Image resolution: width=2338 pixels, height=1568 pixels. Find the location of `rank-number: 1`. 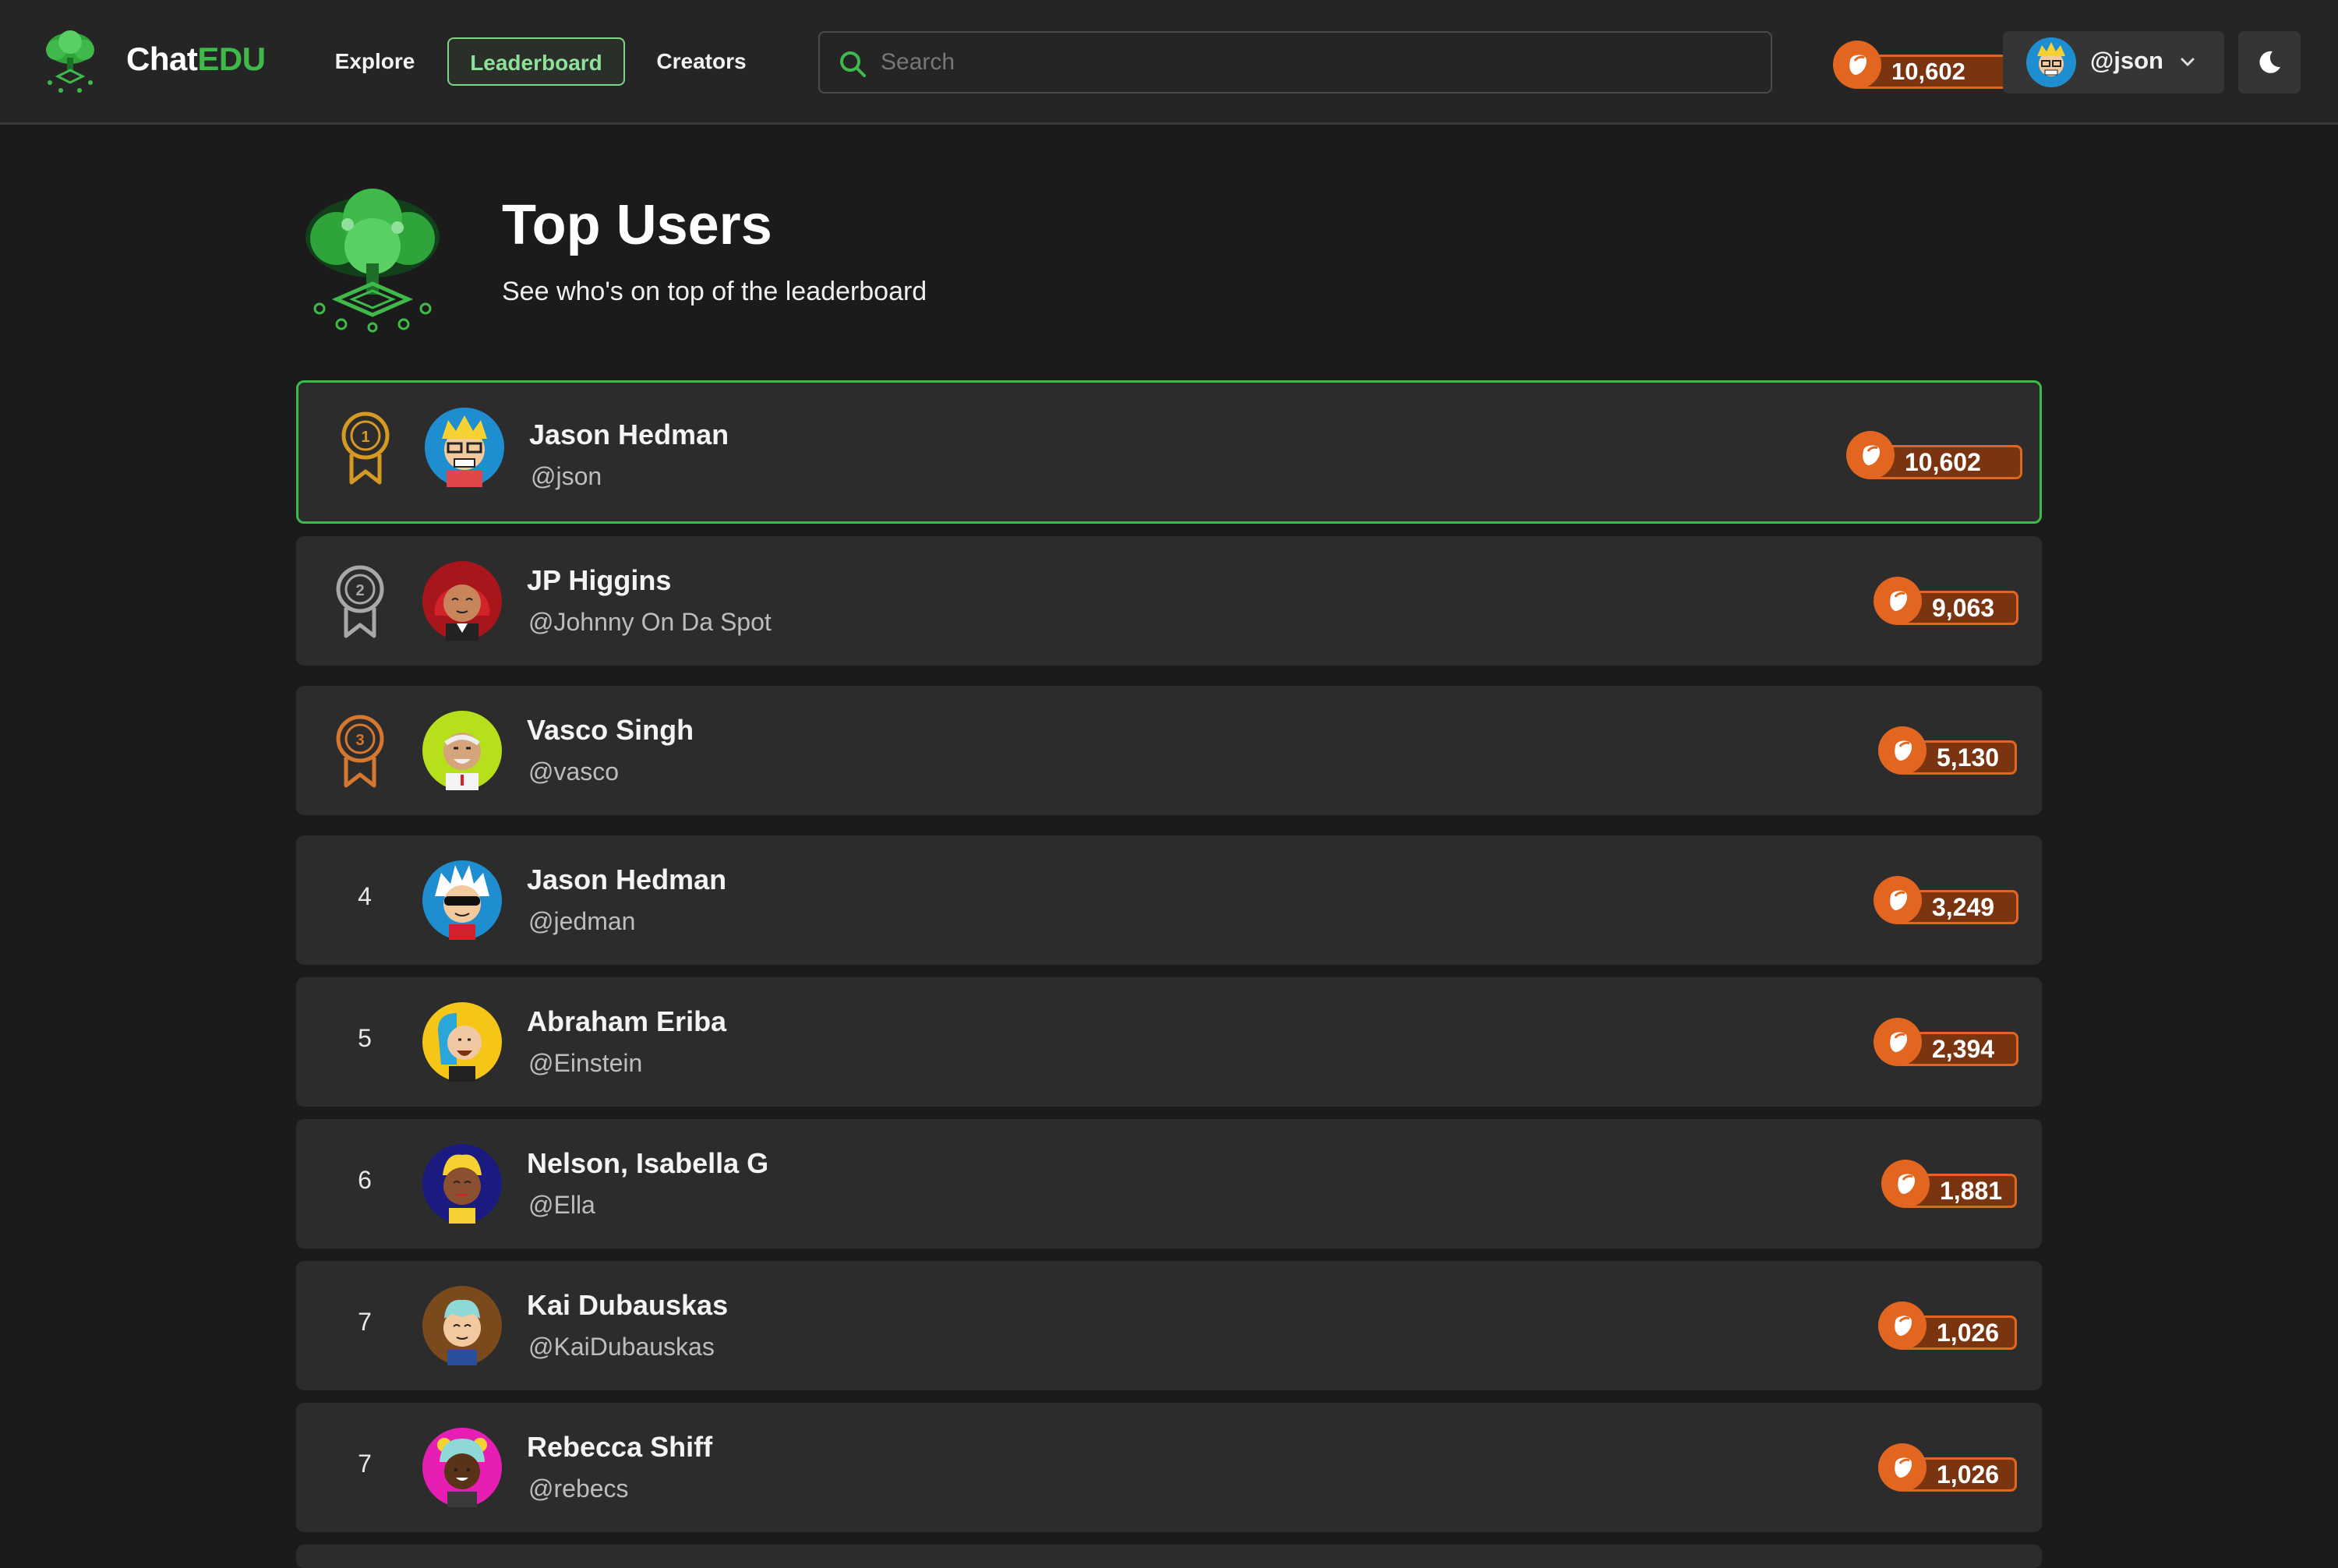

rank-number: 1 is located at coordinates (365, 437).